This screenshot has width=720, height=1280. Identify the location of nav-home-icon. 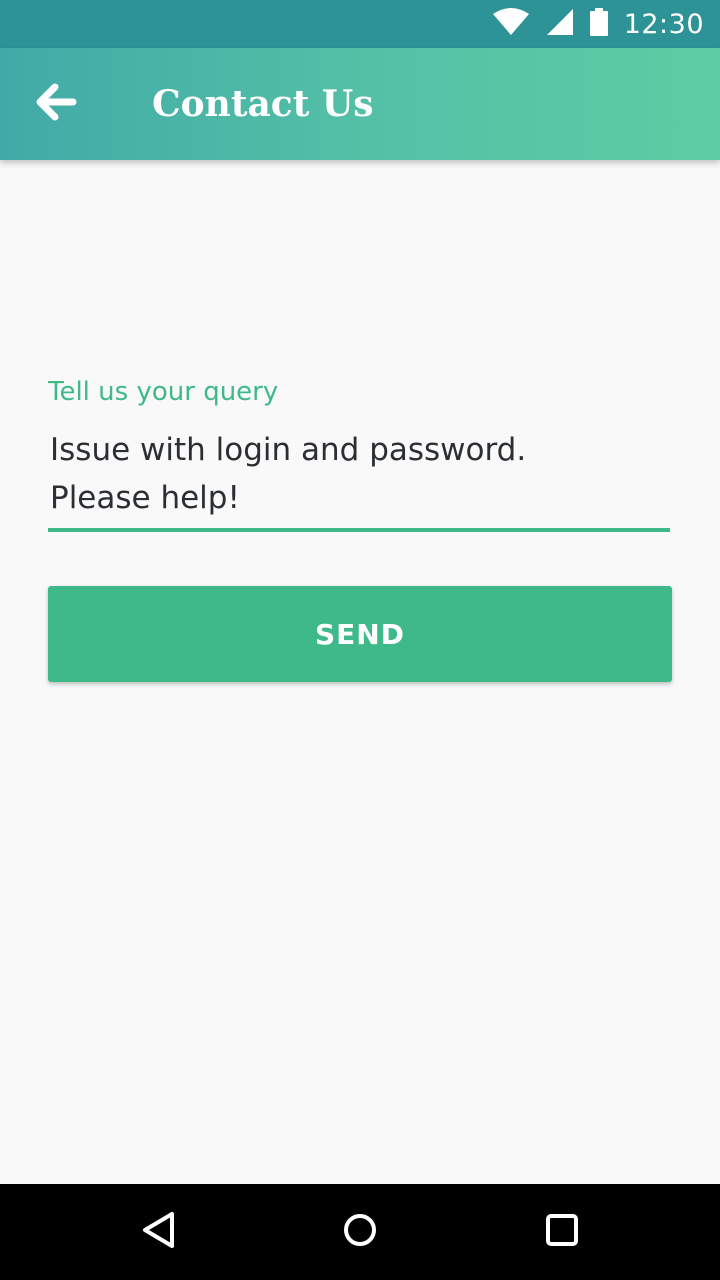
(360, 1232).